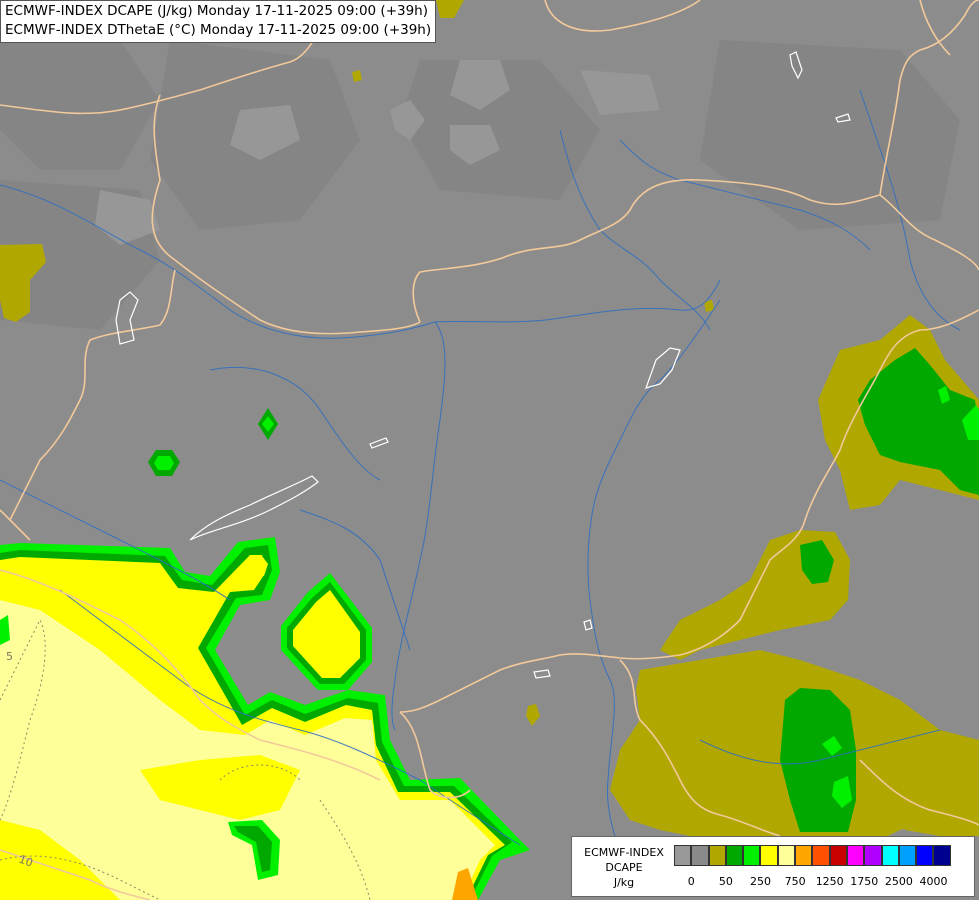 This screenshot has width=979, height=900. Describe the element at coordinates (795, 881) in the screenshot. I see `legend-tick-label: 750` at that location.